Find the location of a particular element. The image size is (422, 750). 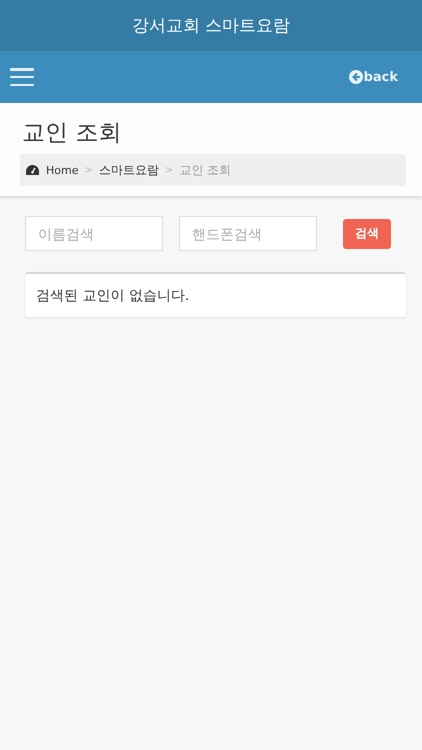

name-search-field: 이름검색 is located at coordinates (94, 233).